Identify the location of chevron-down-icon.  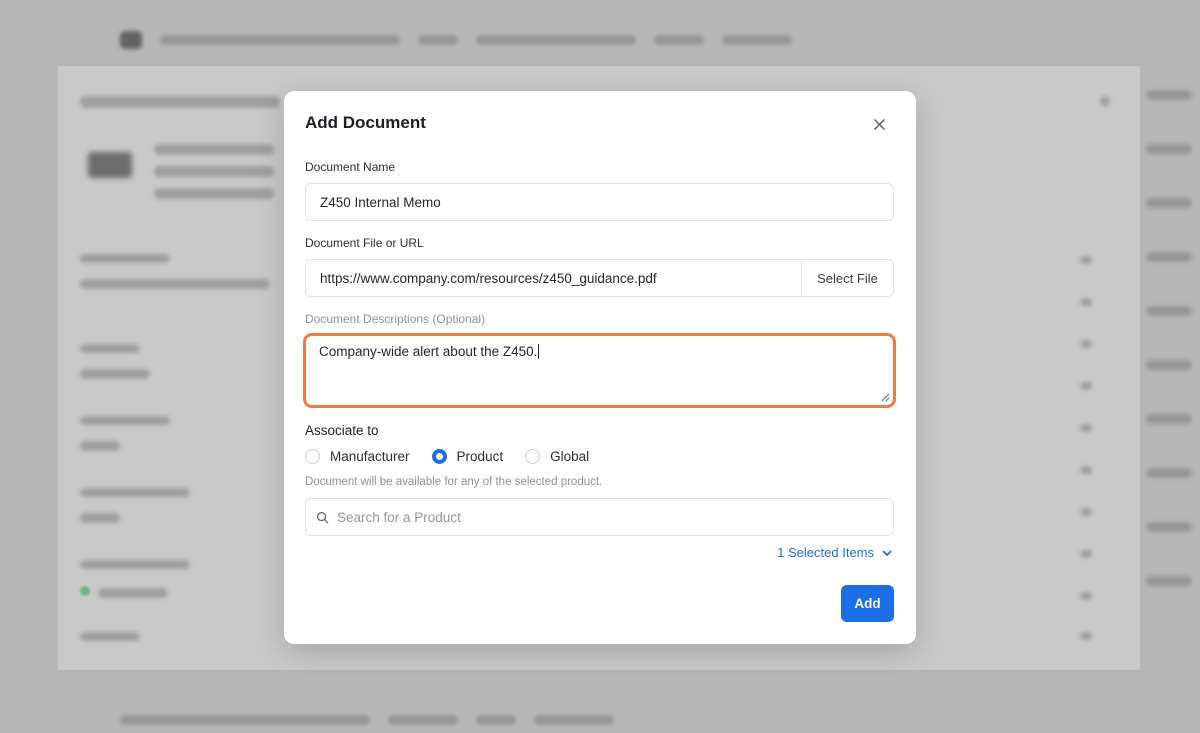
(887, 553).